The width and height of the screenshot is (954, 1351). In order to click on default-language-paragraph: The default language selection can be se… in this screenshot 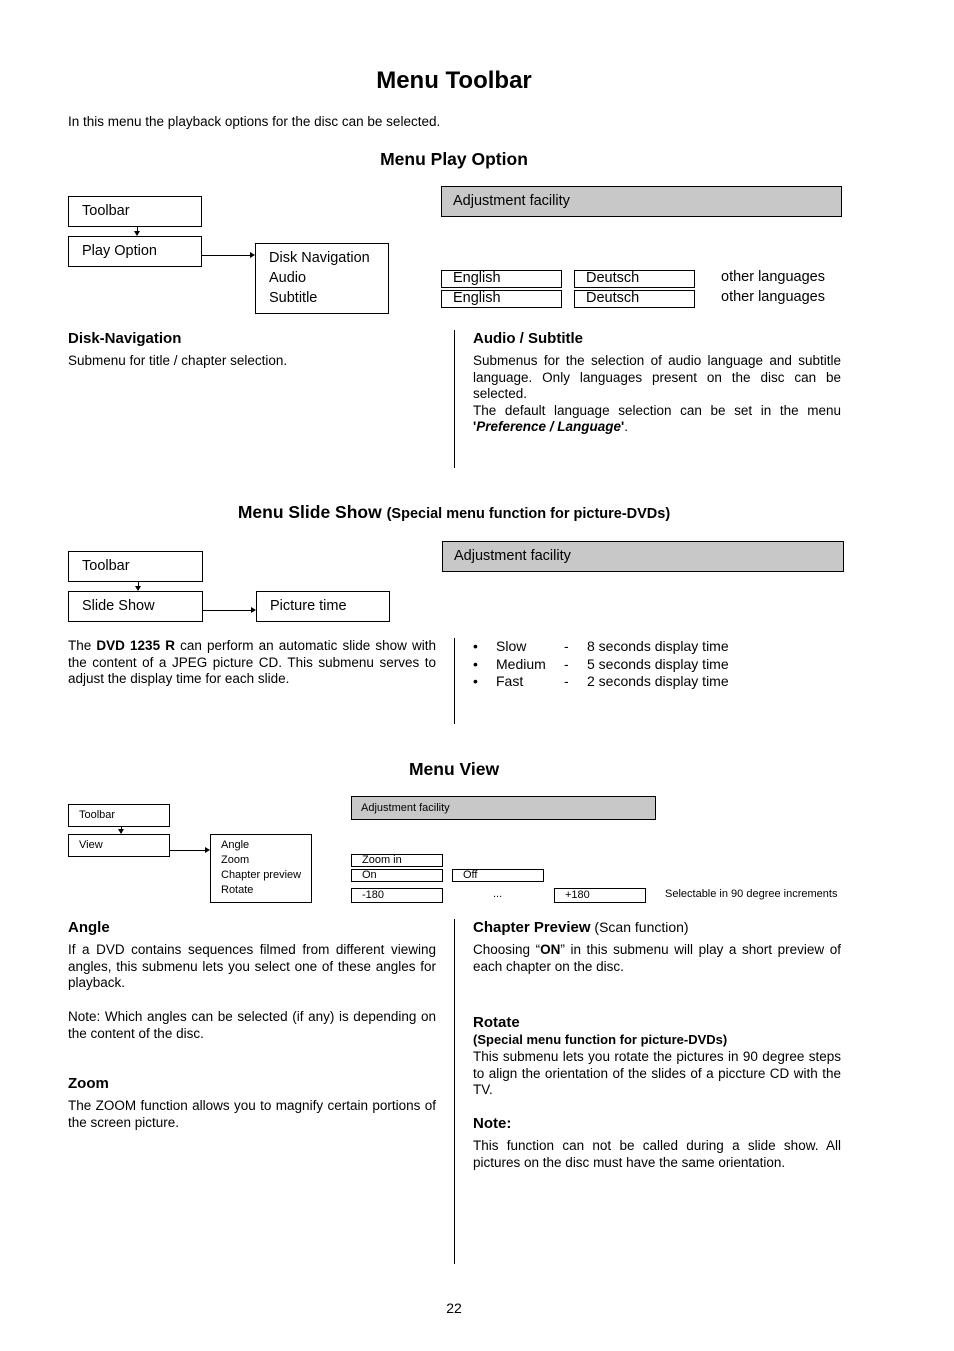, I will do `click(657, 419)`.